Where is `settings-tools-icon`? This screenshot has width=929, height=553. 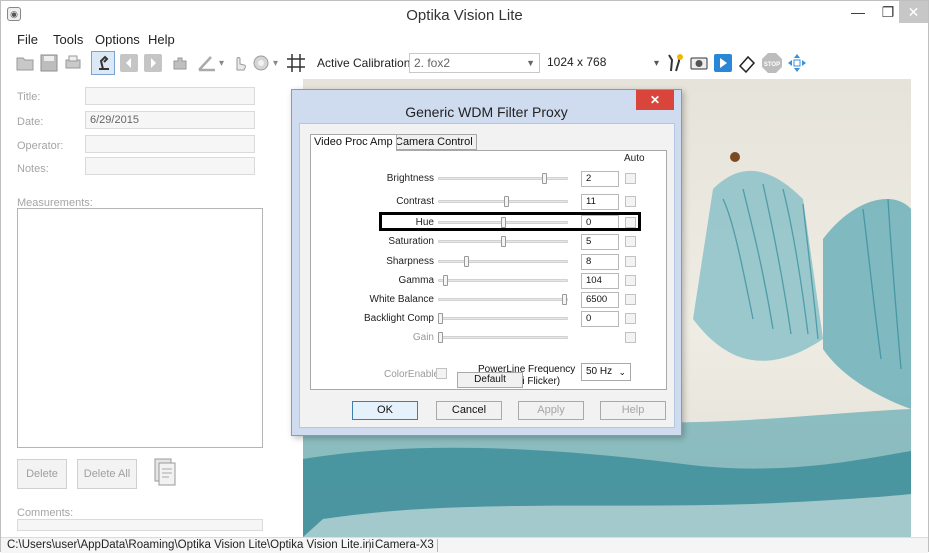 settings-tools-icon is located at coordinates (675, 63).